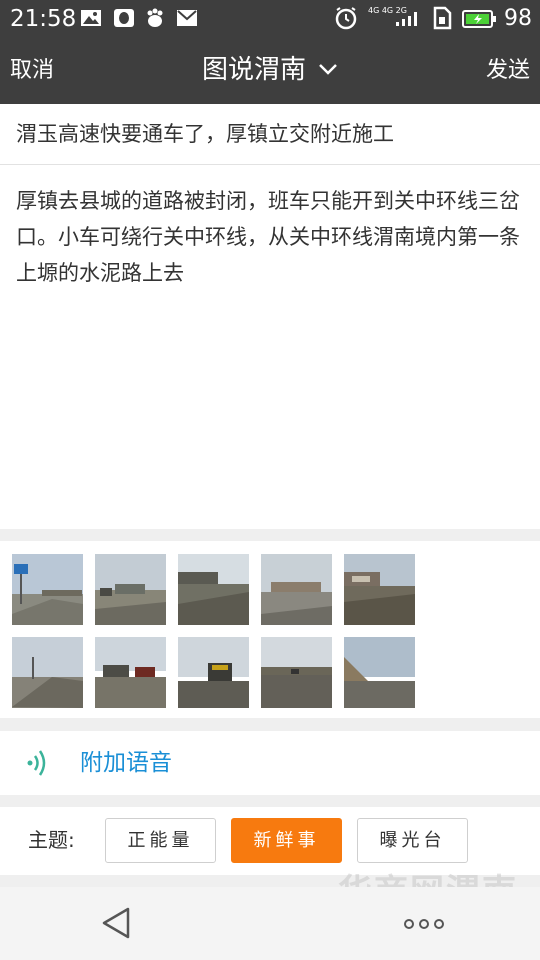  Describe the element at coordinates (424, 924) in the screenshot. I see `more-dots-icon` at that location.